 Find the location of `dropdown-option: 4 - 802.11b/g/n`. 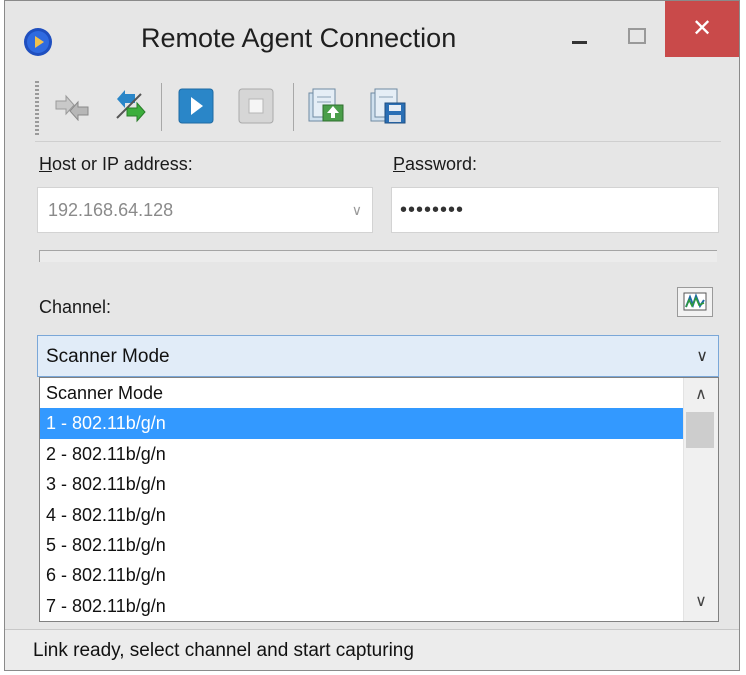

dropdown-option: 4 - 802.11b/g/n is located at coordinates (362, 515).